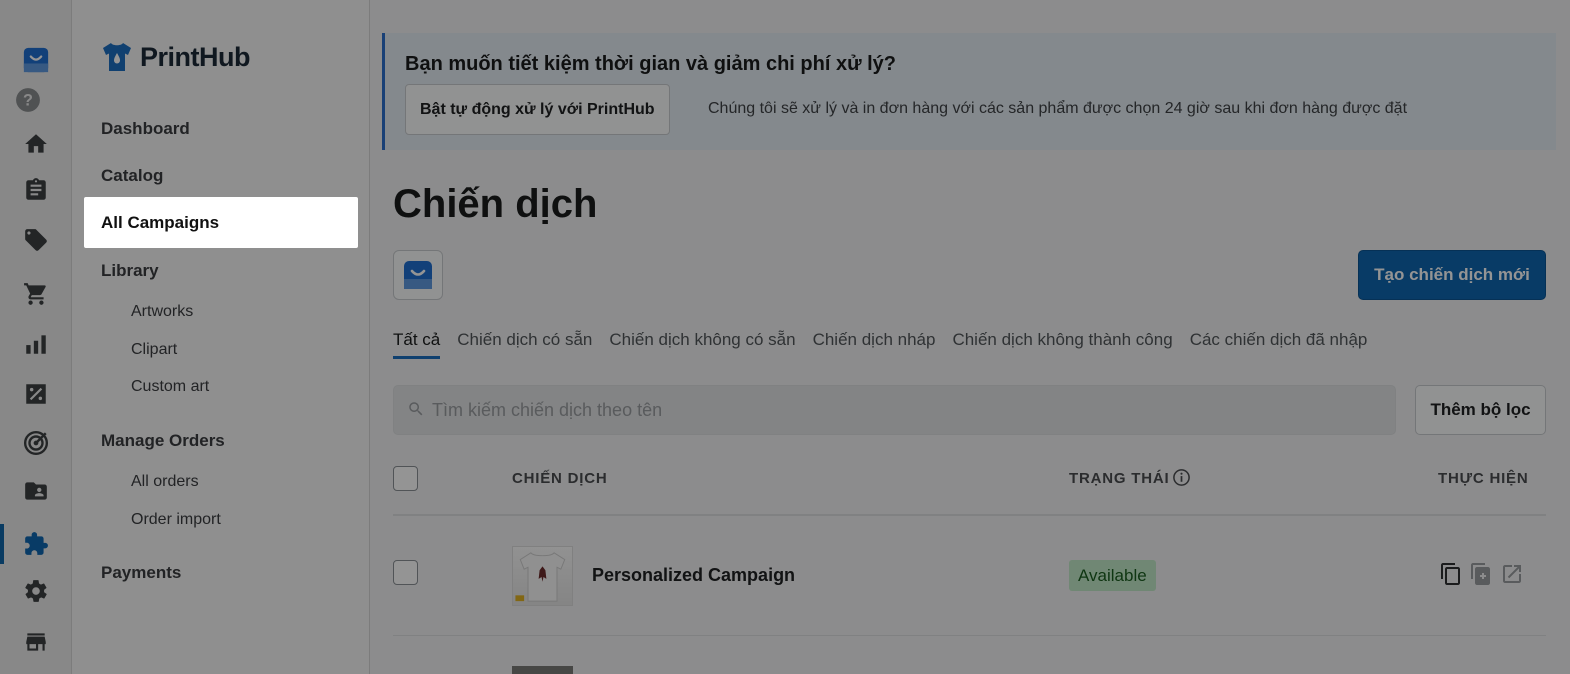  Describe the element at coordinates (117, 57) in the screenshot. I see `tshirt-logo-icon` at that location.